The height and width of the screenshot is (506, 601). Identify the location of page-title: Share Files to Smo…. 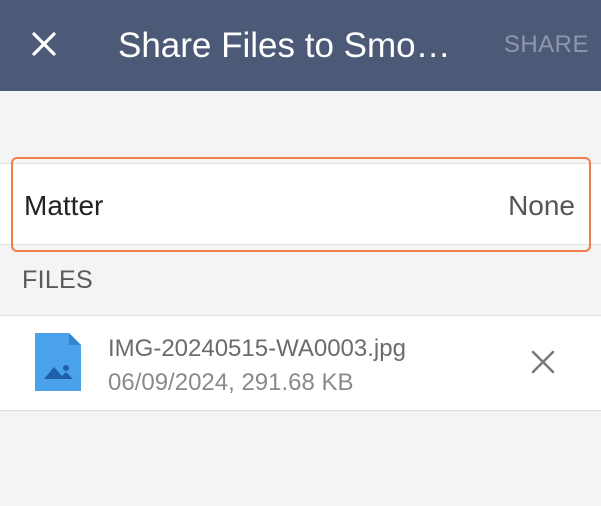
(284, 45).